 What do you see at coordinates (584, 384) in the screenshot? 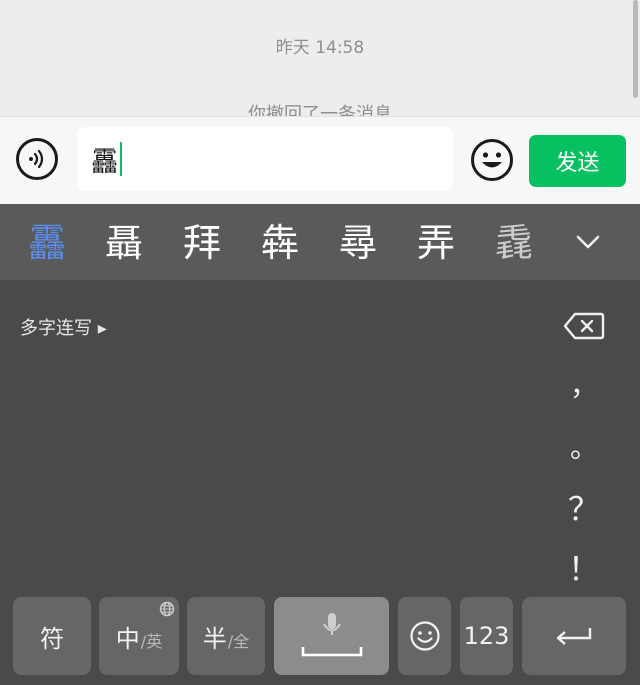
I see `comma-key: ，` at bounding box center [584, 384].